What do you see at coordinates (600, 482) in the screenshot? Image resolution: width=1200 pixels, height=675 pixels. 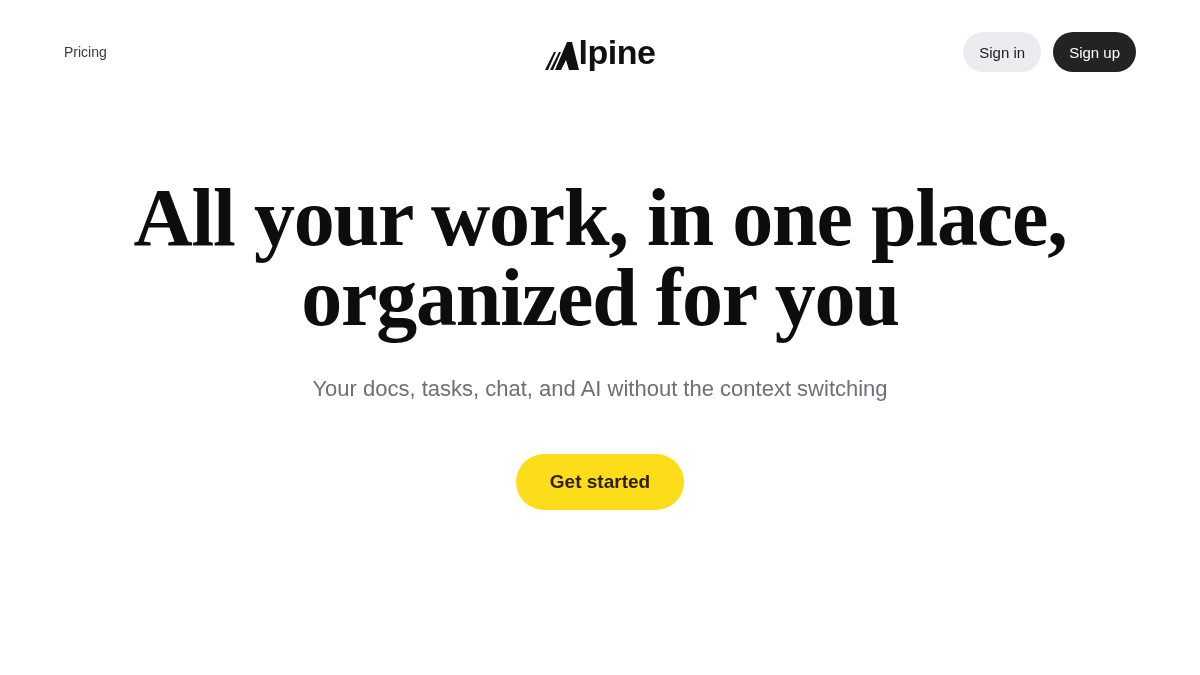 I see `get-started-button: Get started` at bounding box center [600, 482].